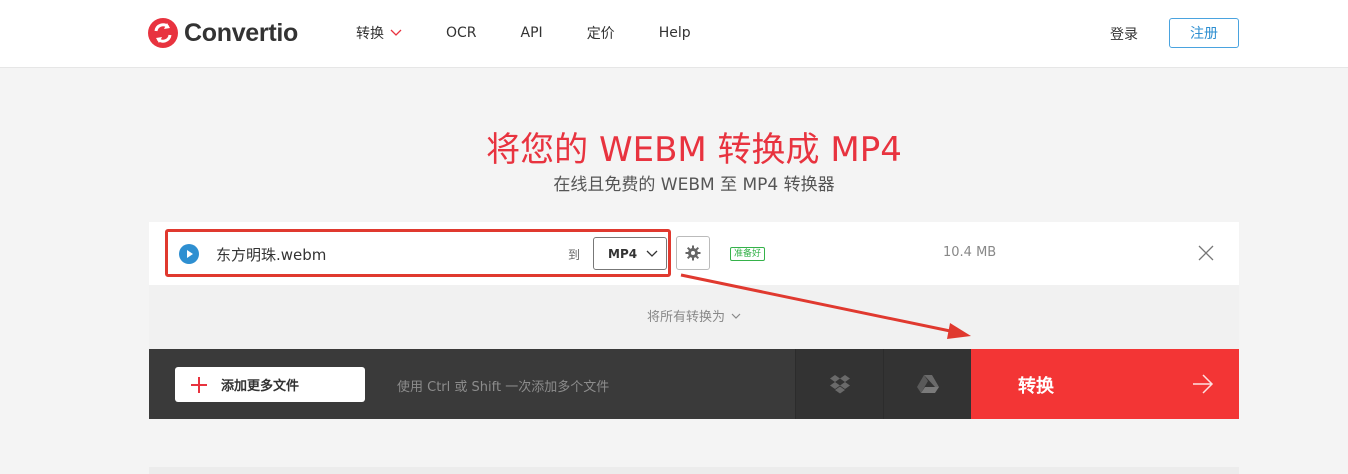 Image resolution: width=1348 pixels, height=474 pixels. Describe the element at coordinates (1206, 253) in the screenshot. I see `close-icon` at that location.